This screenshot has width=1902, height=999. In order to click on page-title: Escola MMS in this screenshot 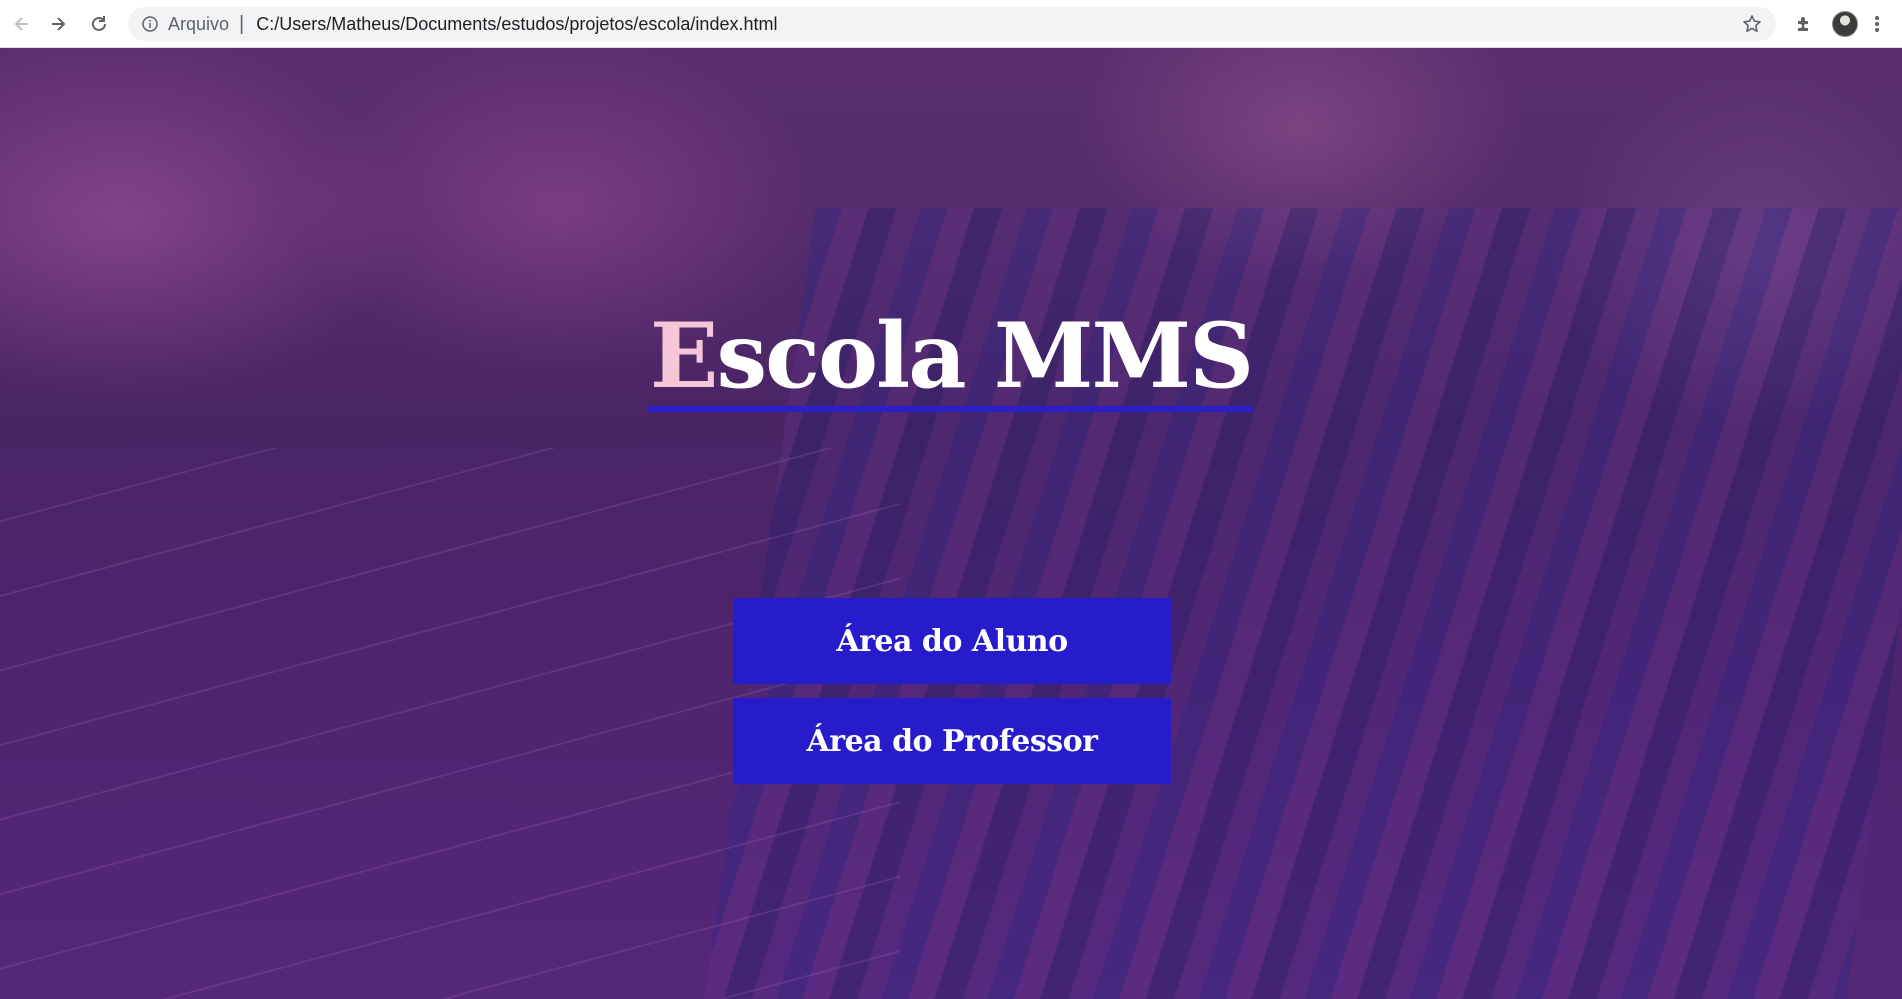, I will do `click(951, 357)`.